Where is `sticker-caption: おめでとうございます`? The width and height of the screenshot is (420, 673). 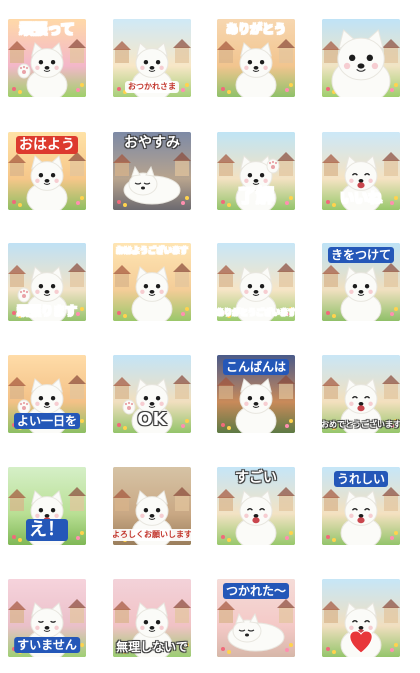 sticker-caption: おめでとうございます is located at coordinates (361, 424).